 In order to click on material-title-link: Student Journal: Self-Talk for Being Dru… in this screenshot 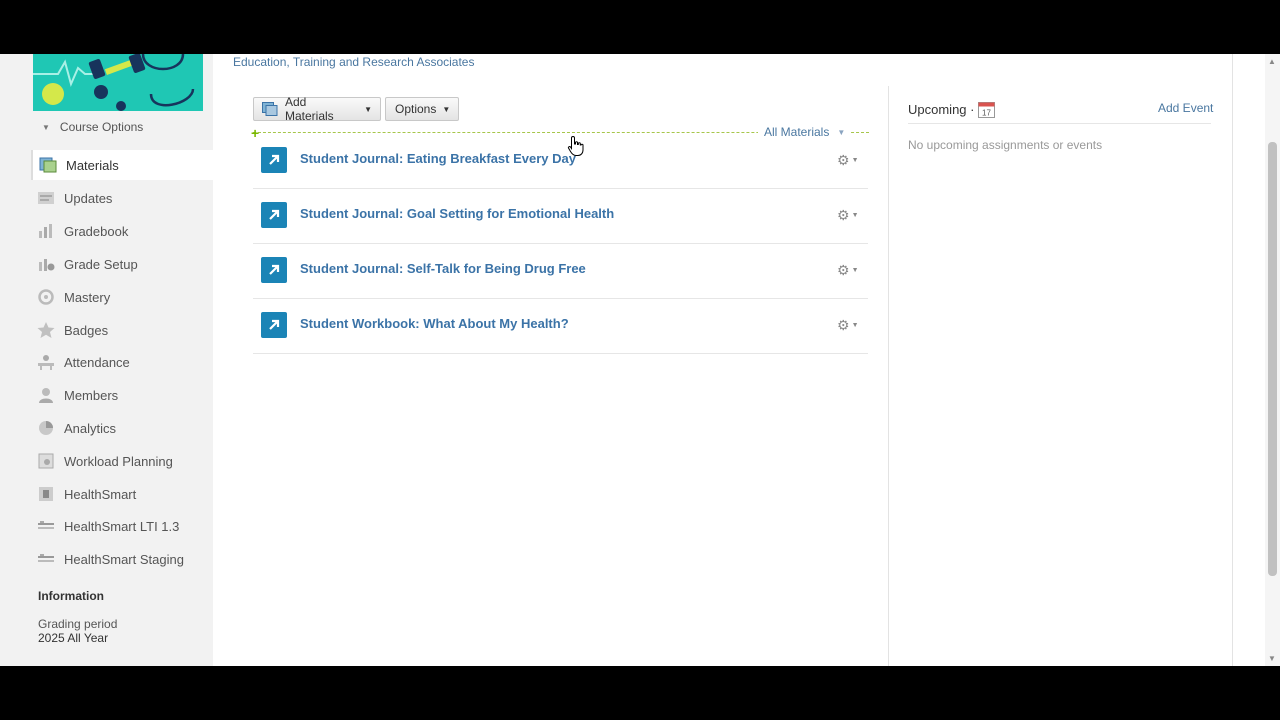, I will do `click(443, 268)`.